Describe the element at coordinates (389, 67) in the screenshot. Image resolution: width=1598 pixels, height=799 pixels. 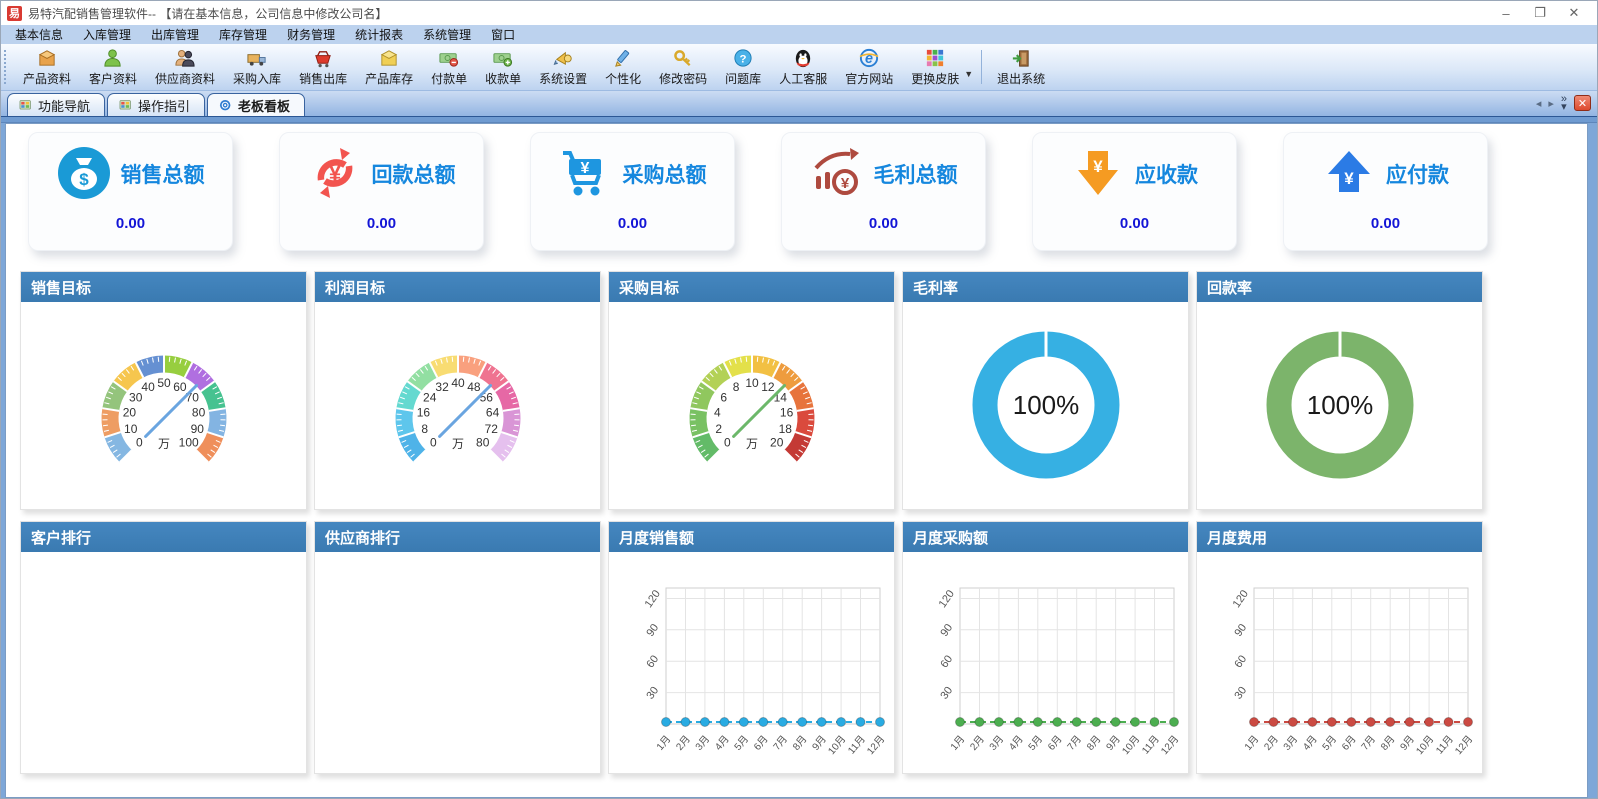
I see `toolbar-button-5: 产品库存` at that location.